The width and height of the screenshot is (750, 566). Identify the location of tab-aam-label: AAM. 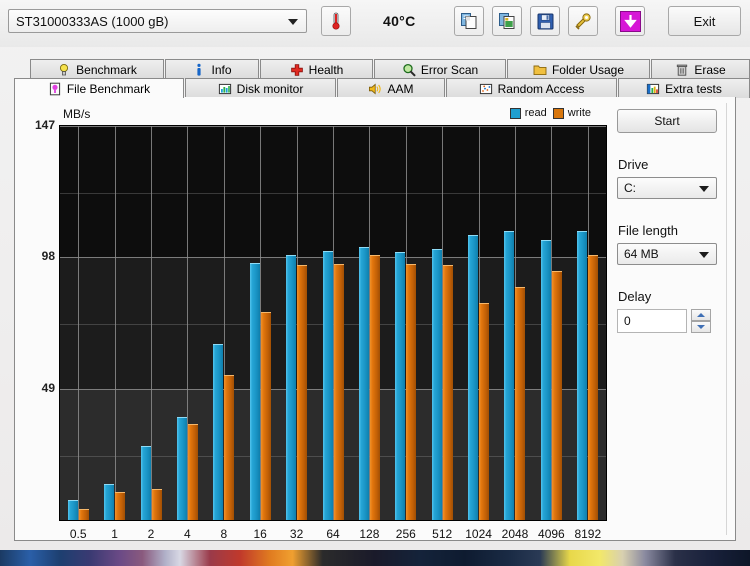
(400, 88).